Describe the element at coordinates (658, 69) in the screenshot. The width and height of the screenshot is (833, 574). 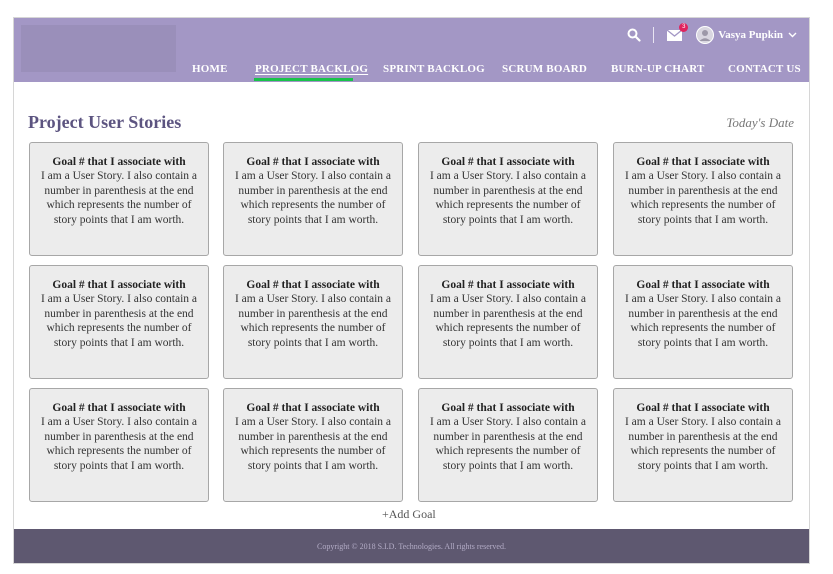
I see `nav-burn-up-chart: BURN-UP CHART` at that location.